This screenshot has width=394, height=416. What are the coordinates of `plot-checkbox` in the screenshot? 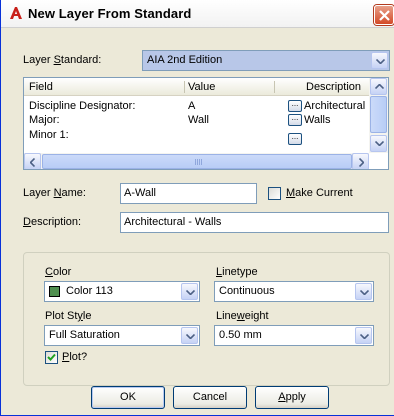 It's located at (51, 357).